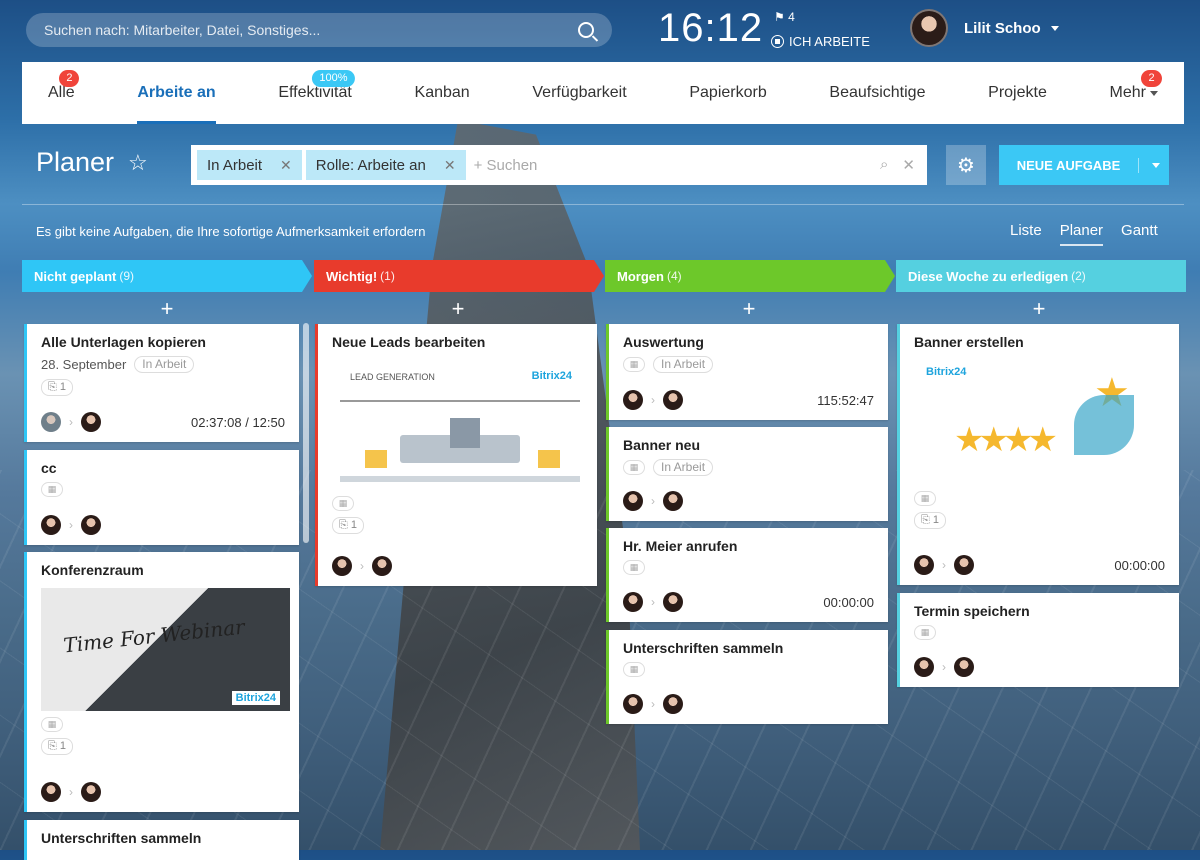 The height and width of the screenshot is (860, 1200). Describe the element at coordinates (163, 570) in the screenshot. I see `task-title: Konferenzraum` at that location.